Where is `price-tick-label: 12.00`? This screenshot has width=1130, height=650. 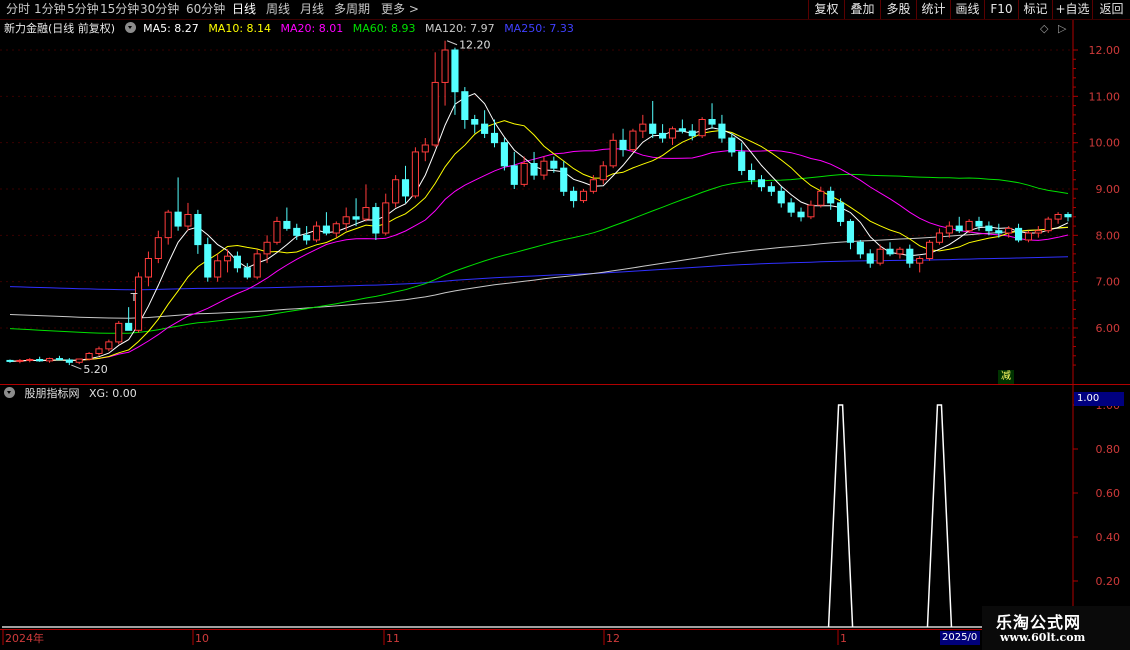
price-tick-label: 12.00 is located at coordinates (1105, 50).